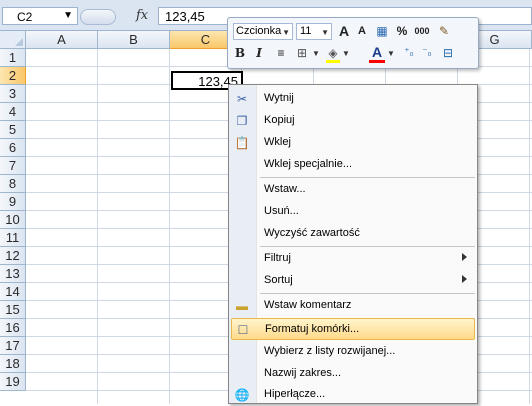 This screenshot has height=406, width=532. I want to click on row-header: 1, so click(13, 58).